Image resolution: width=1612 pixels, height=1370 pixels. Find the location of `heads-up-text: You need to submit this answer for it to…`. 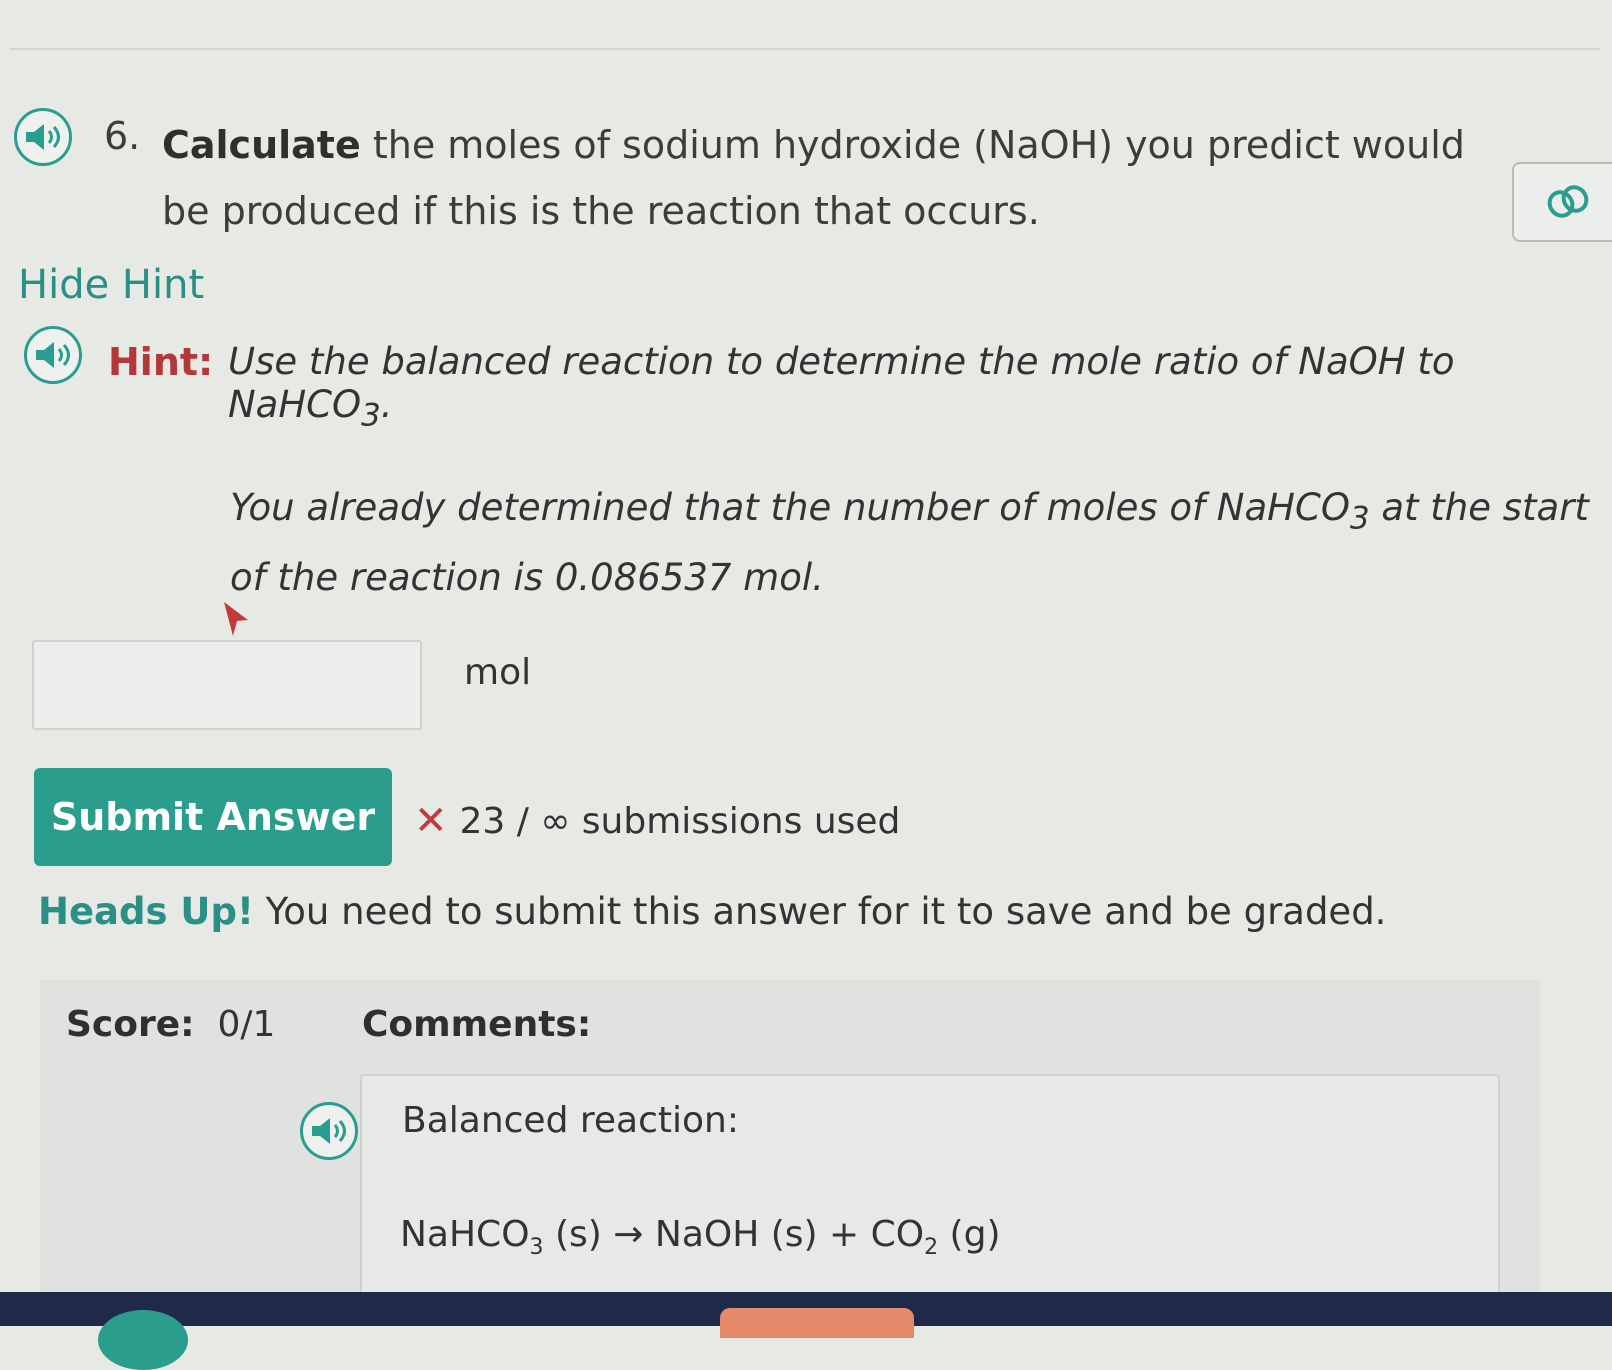

heads-up-text: You need to submit this answer for it to… is located at coordinates (820, 911).